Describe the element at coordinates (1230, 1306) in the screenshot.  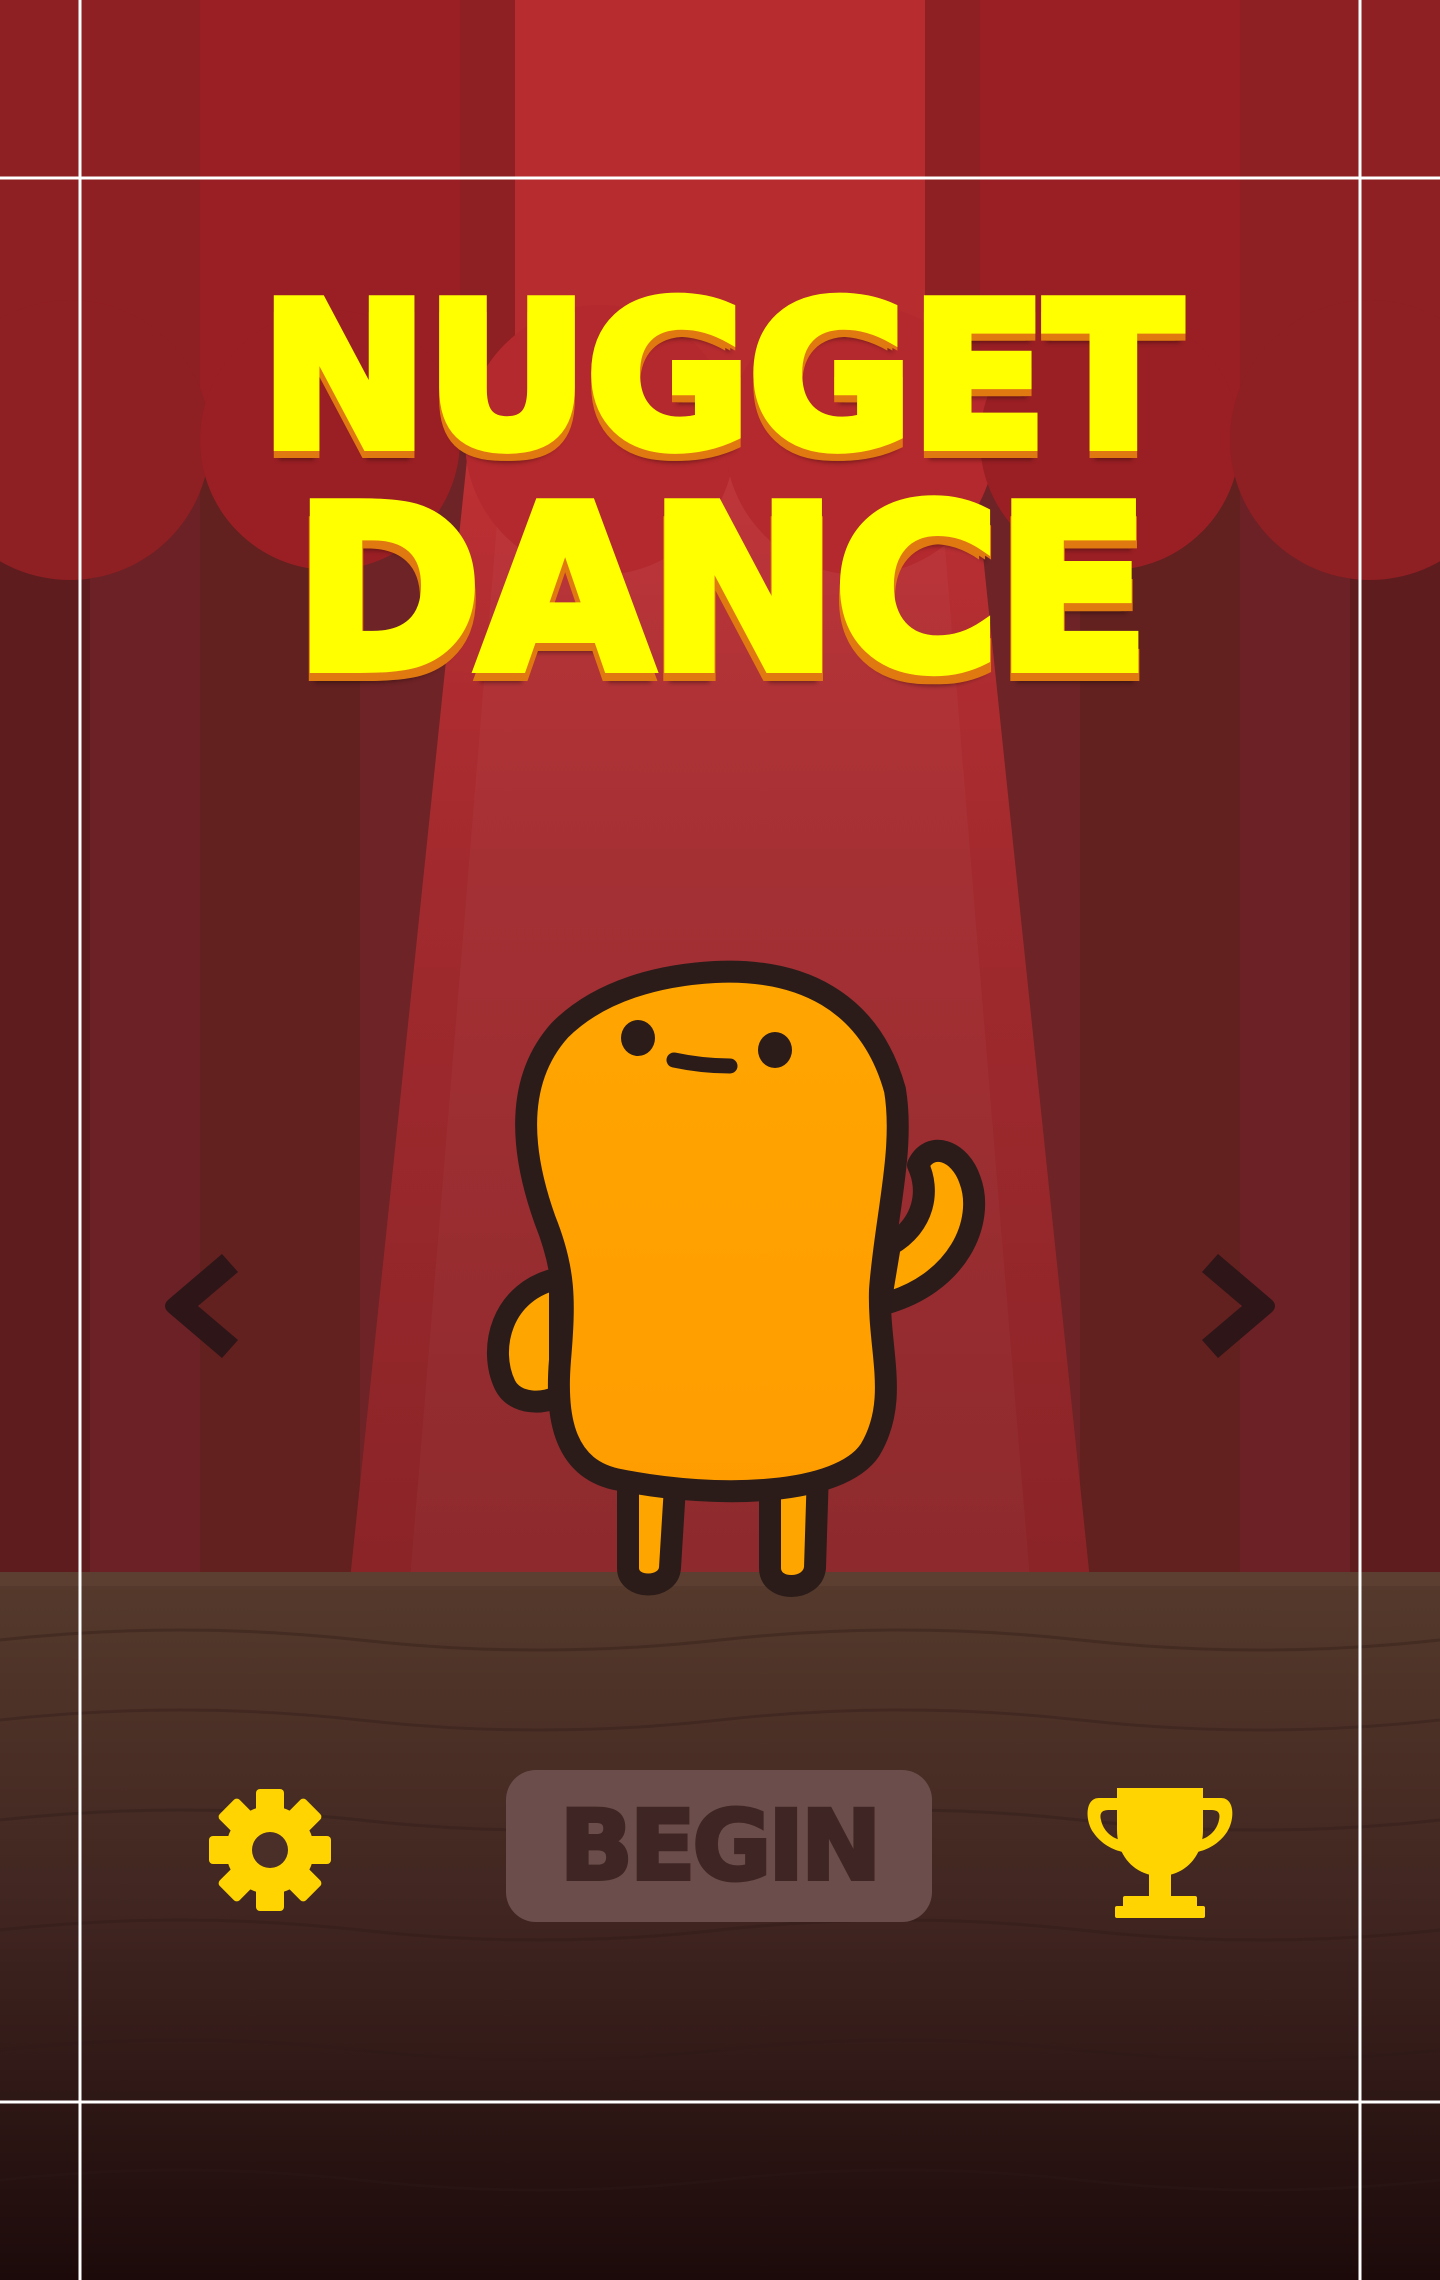
I see `chevron-right-icon` at that location.